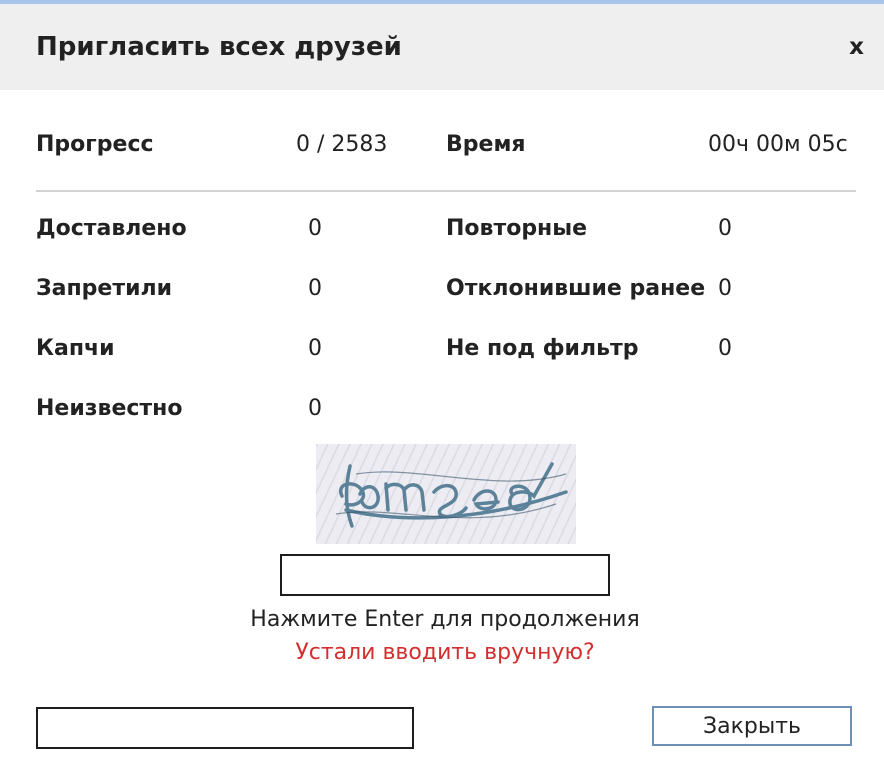 This screenshot has height=782, width=884. What do you see at coordinates (75, 348) in the screenshot?
I see `stat-captcha-label: Капчи` at bounding box center [75, 348].